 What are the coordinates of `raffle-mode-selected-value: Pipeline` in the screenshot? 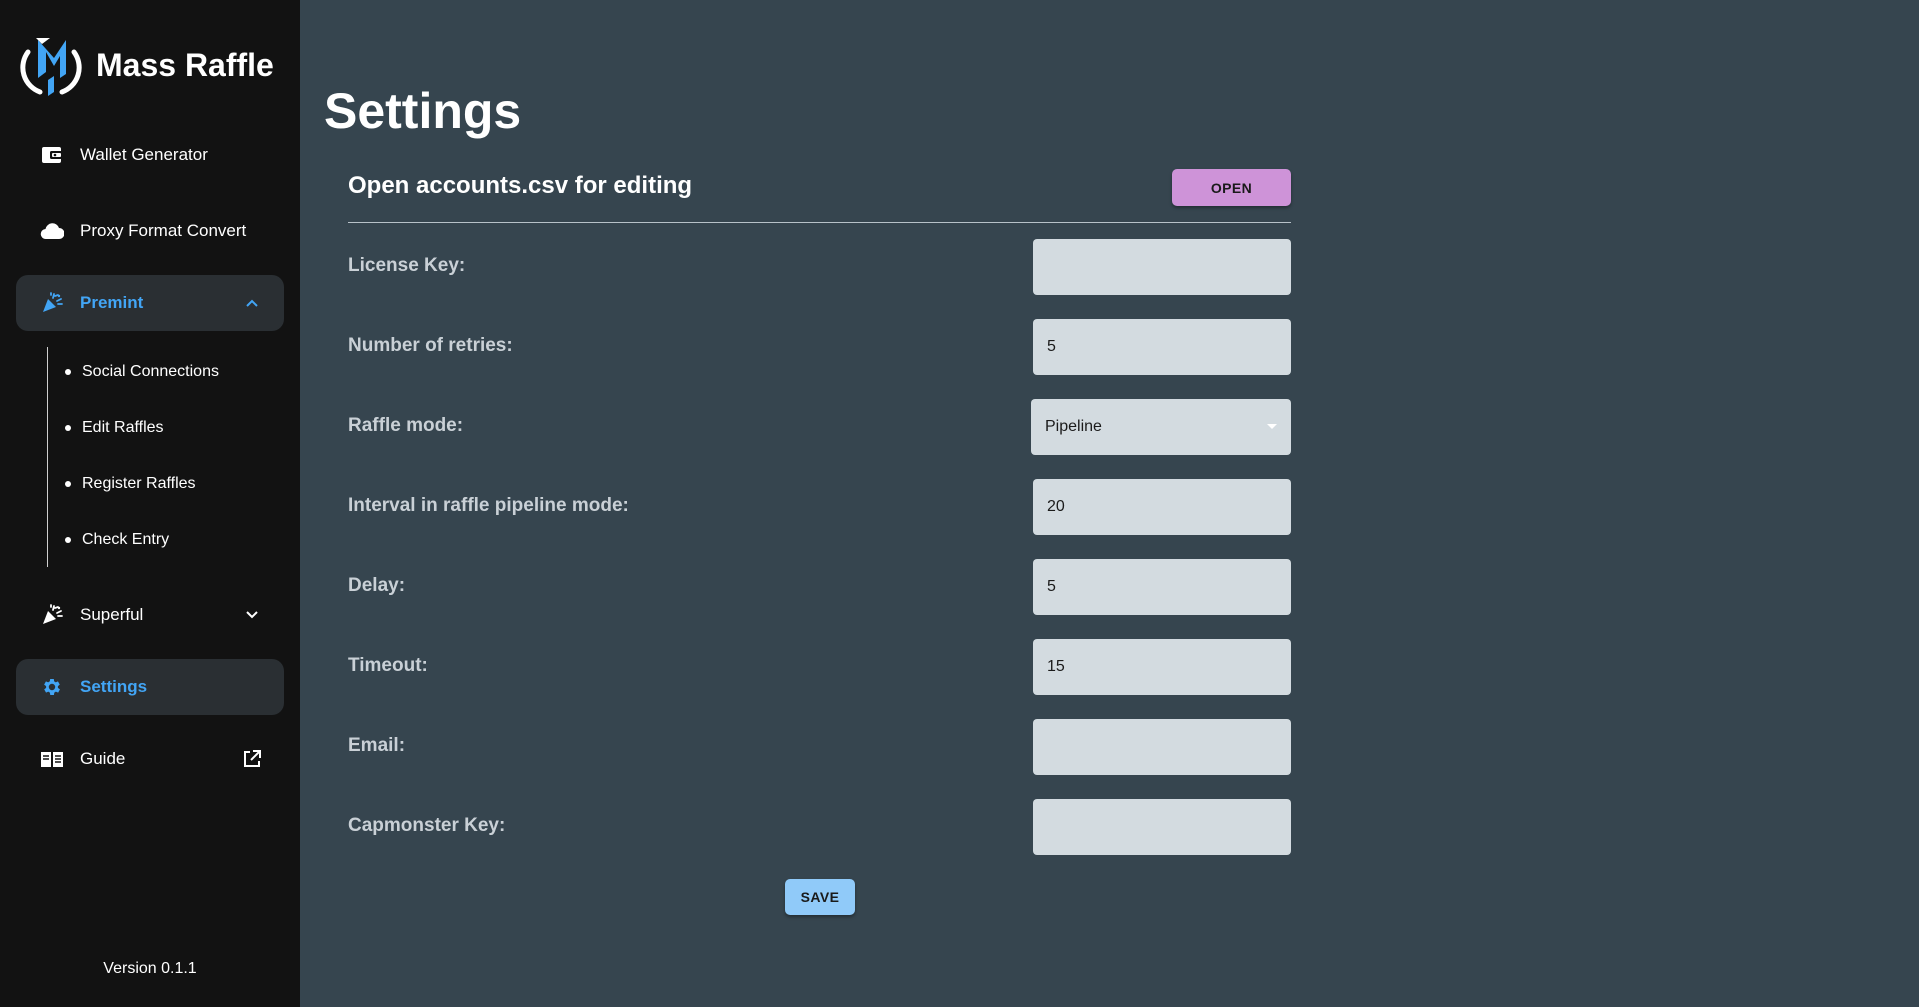 It's located at (1073, 426).